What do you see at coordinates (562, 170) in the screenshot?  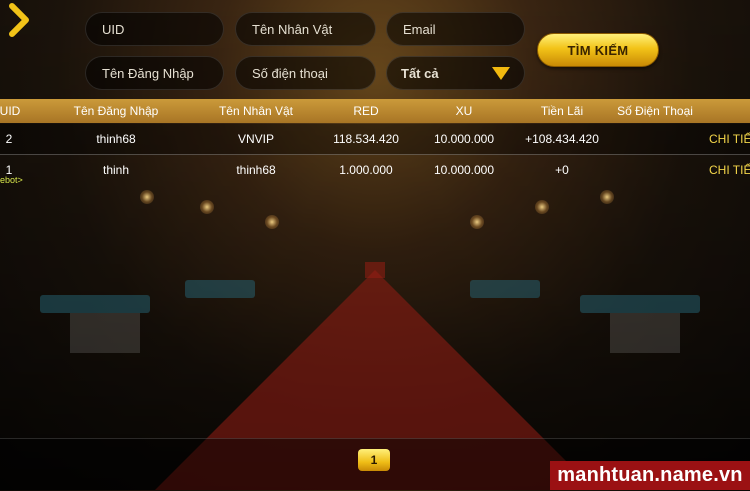 I see `cell-profit: +0` at bounding box center [562, 170].